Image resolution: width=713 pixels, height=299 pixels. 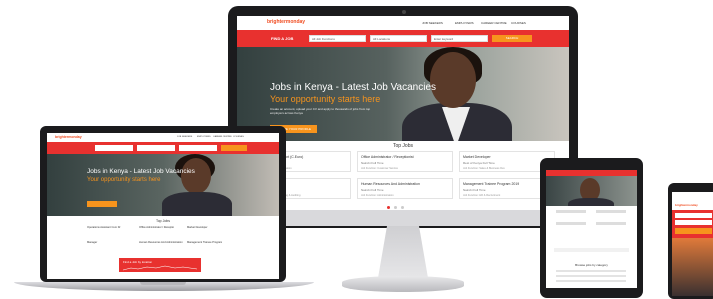 I want to click on phone-search-button, so click(x=693, y=231).